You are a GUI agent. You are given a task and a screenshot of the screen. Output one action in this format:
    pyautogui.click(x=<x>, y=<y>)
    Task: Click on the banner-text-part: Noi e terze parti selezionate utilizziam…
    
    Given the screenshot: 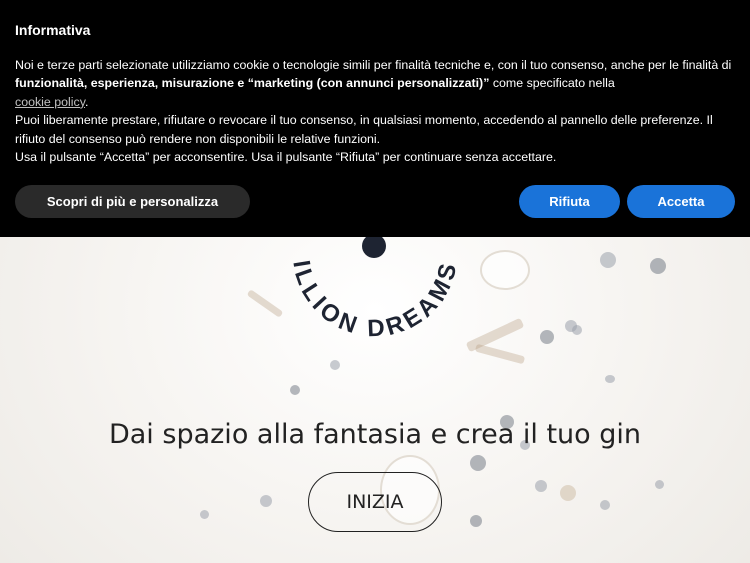 What is the action you would take?
    pyautogui.click(x=373, y=65)
    